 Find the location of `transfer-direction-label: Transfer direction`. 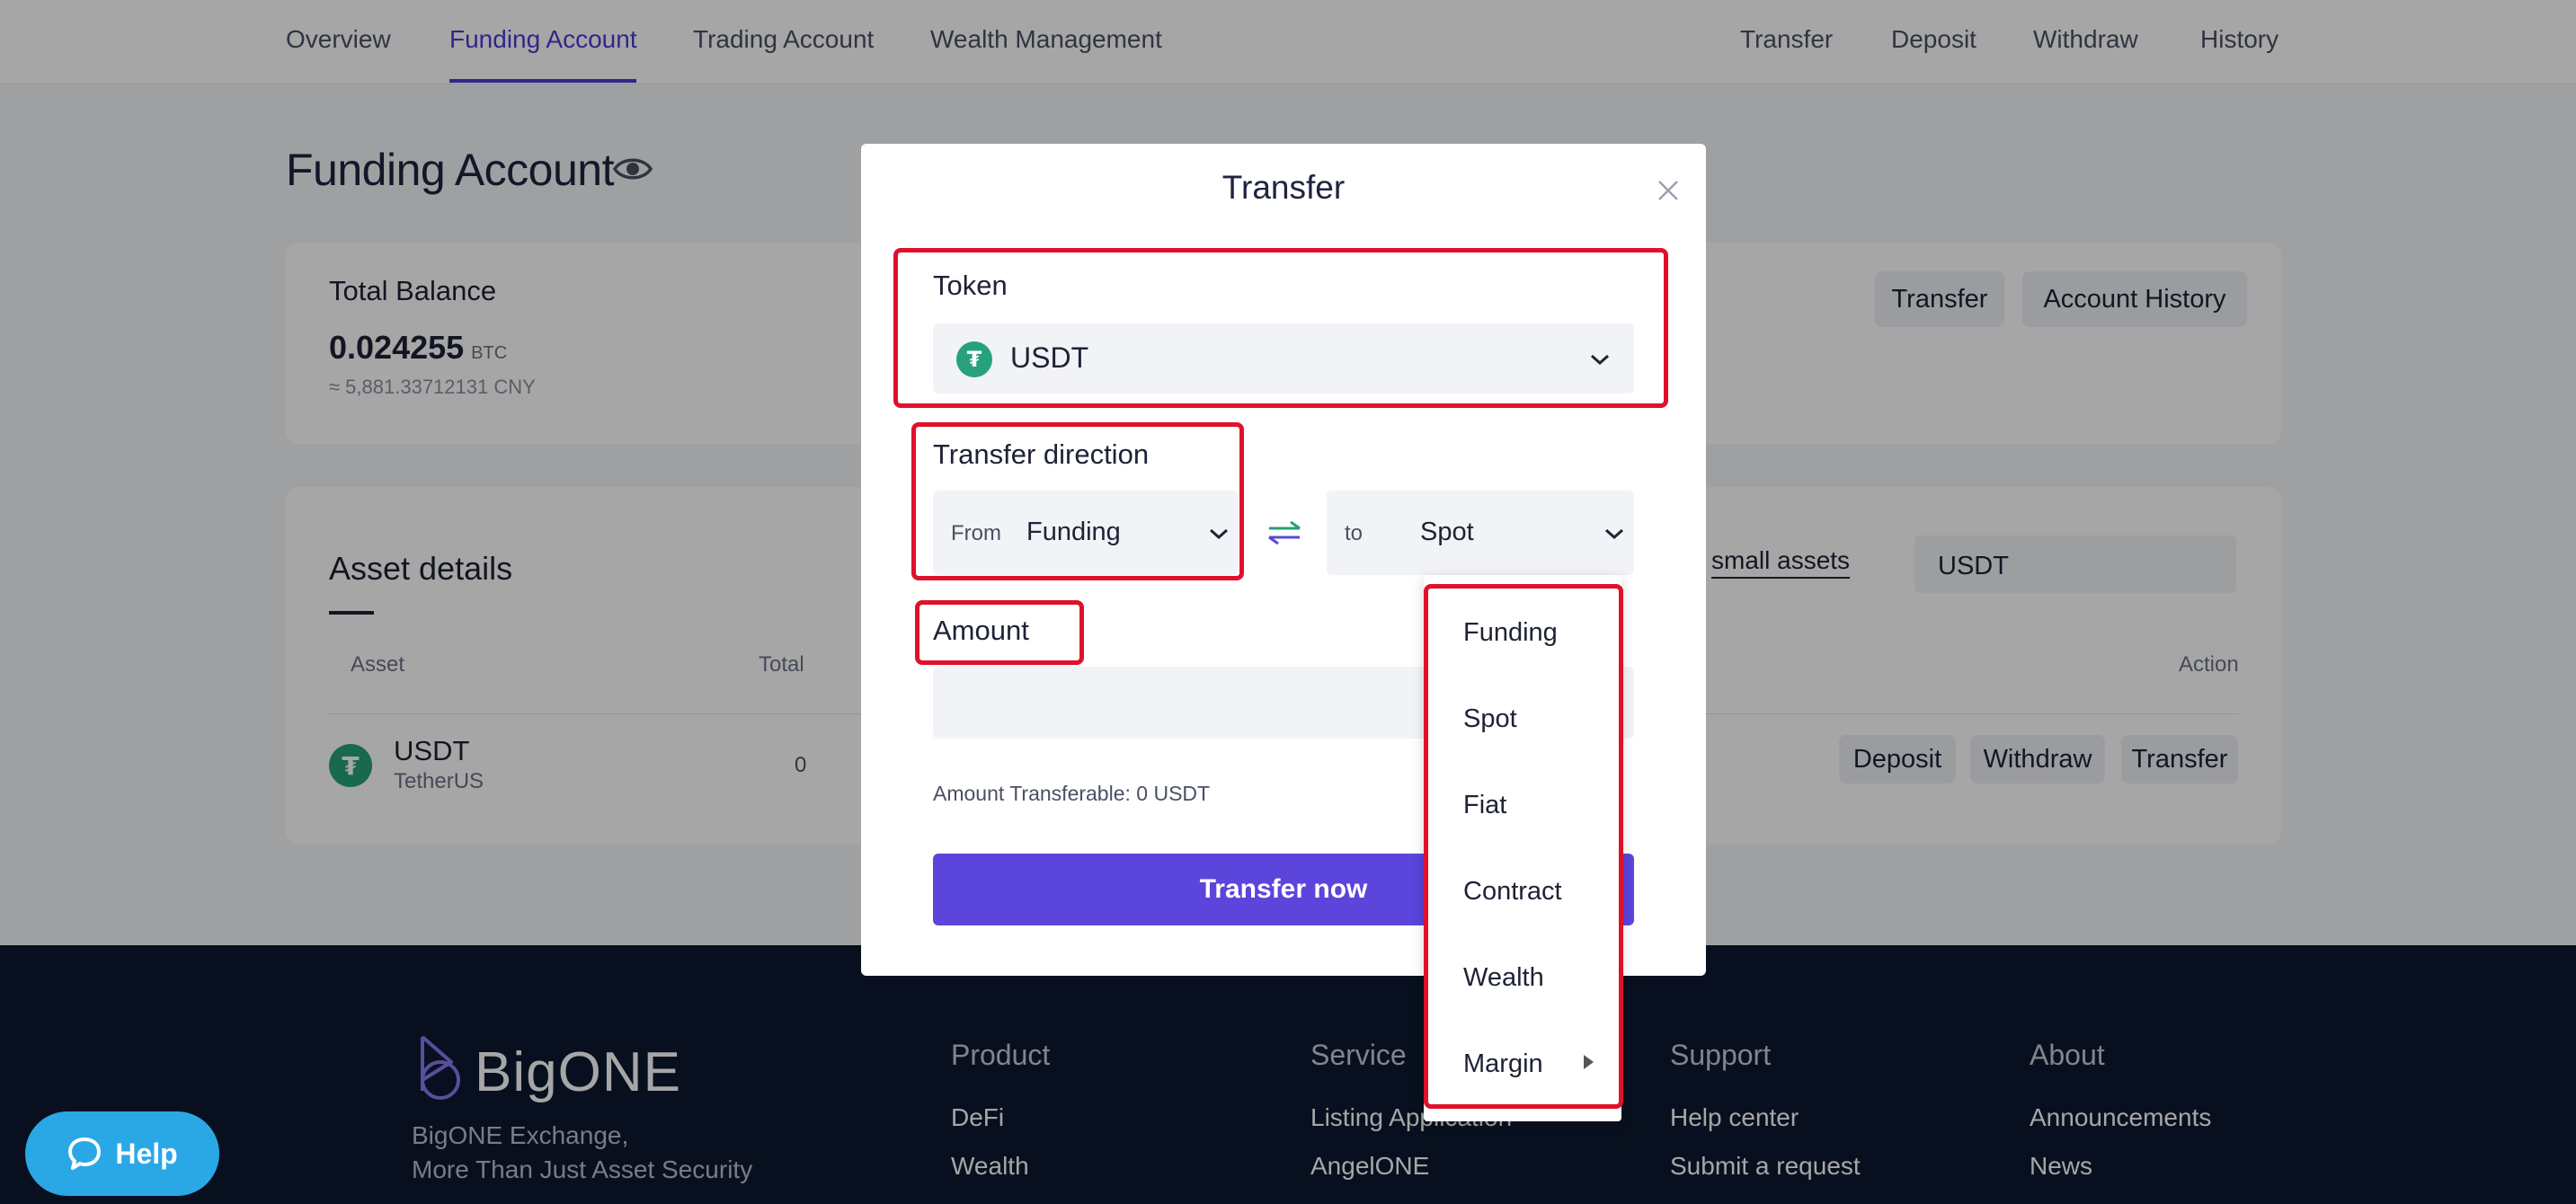

transfer-direction-label: Transfer direction is located at coordinates (1041, 454).